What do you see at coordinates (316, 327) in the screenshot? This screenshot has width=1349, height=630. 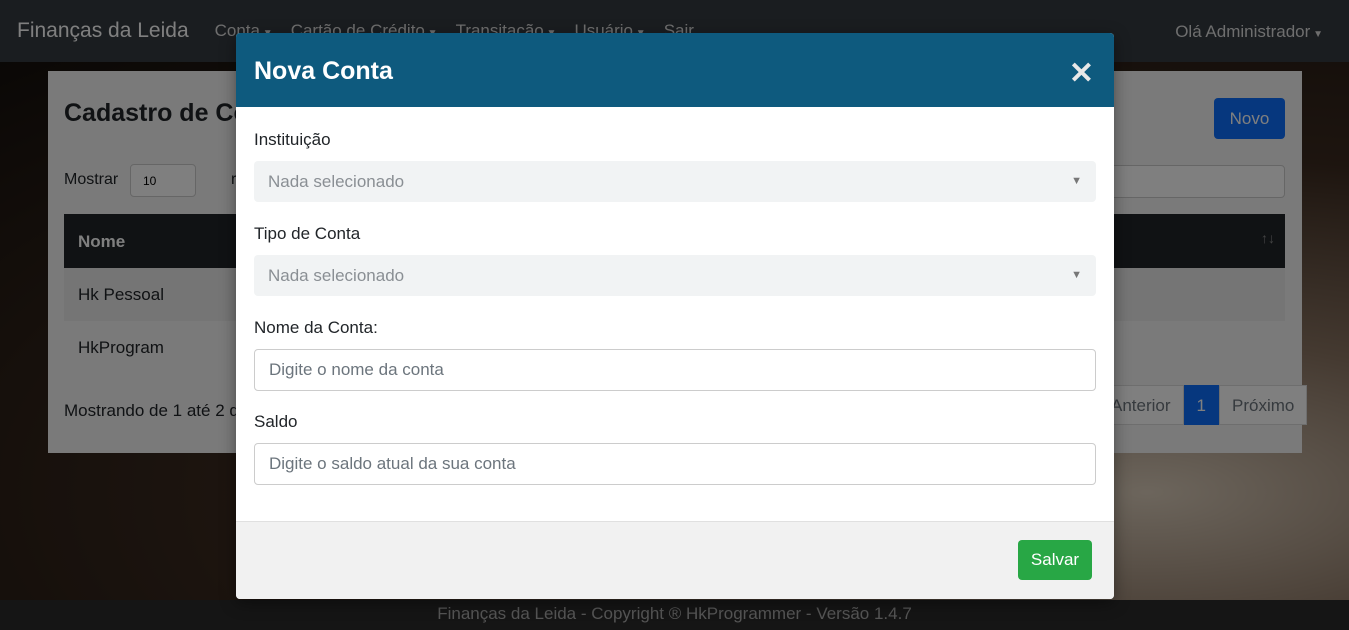 I see `nome-conta-label: Nome da Conta:` at bounding box center [316, 327].